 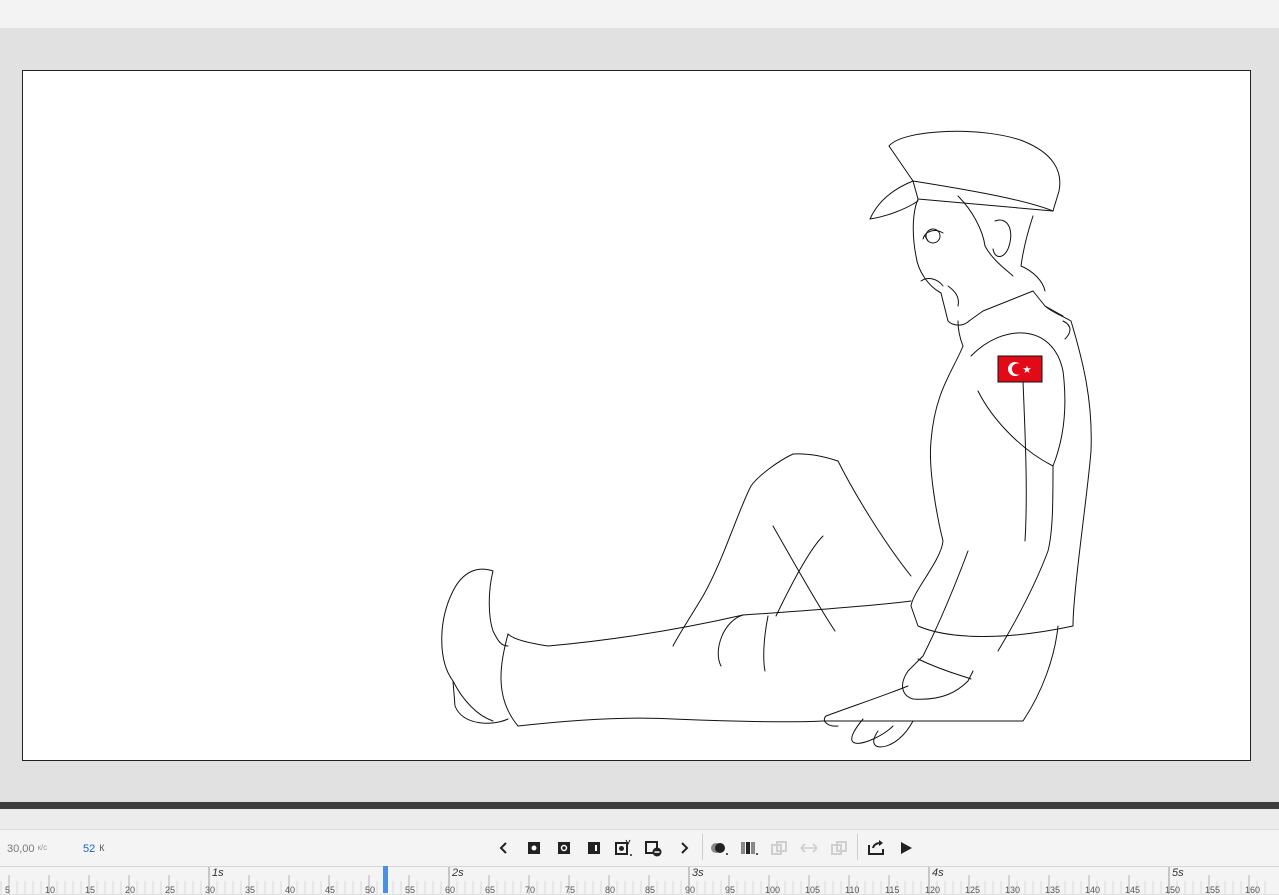 I want to click on top-menu-strip, so click(x=639, y=14).